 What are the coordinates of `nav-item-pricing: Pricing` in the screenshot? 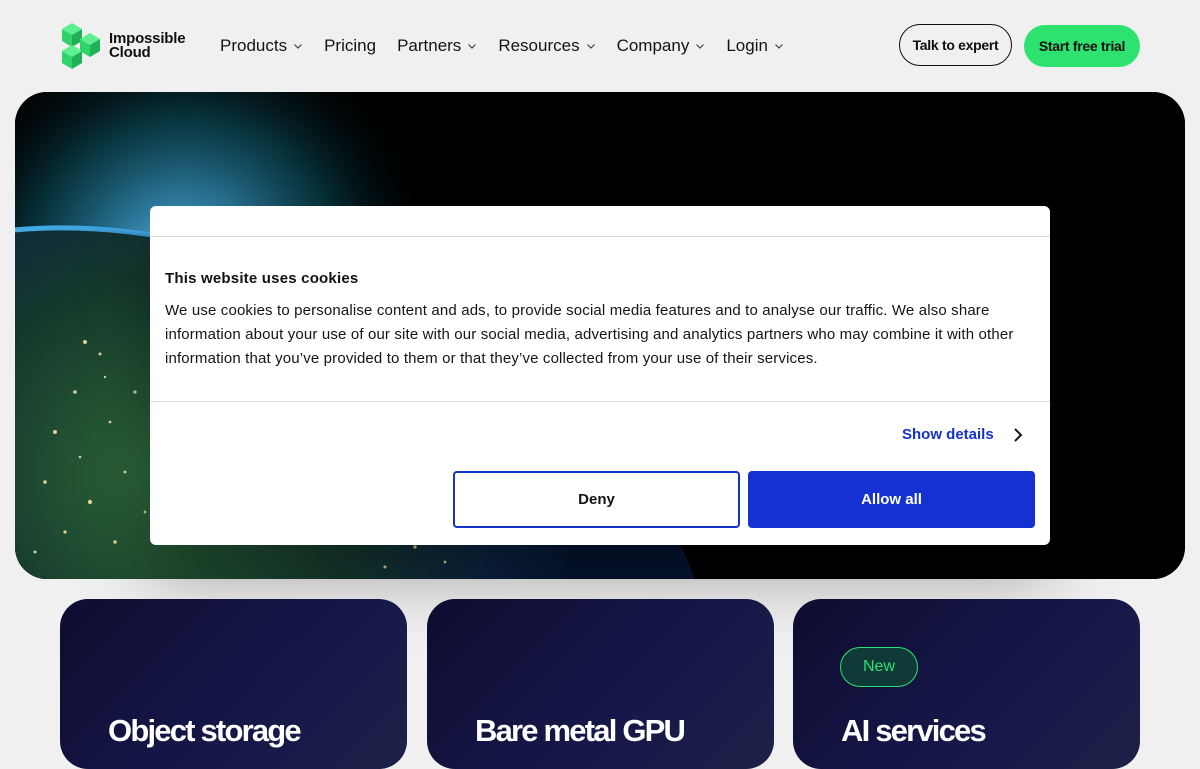 It's located at (350, 46).